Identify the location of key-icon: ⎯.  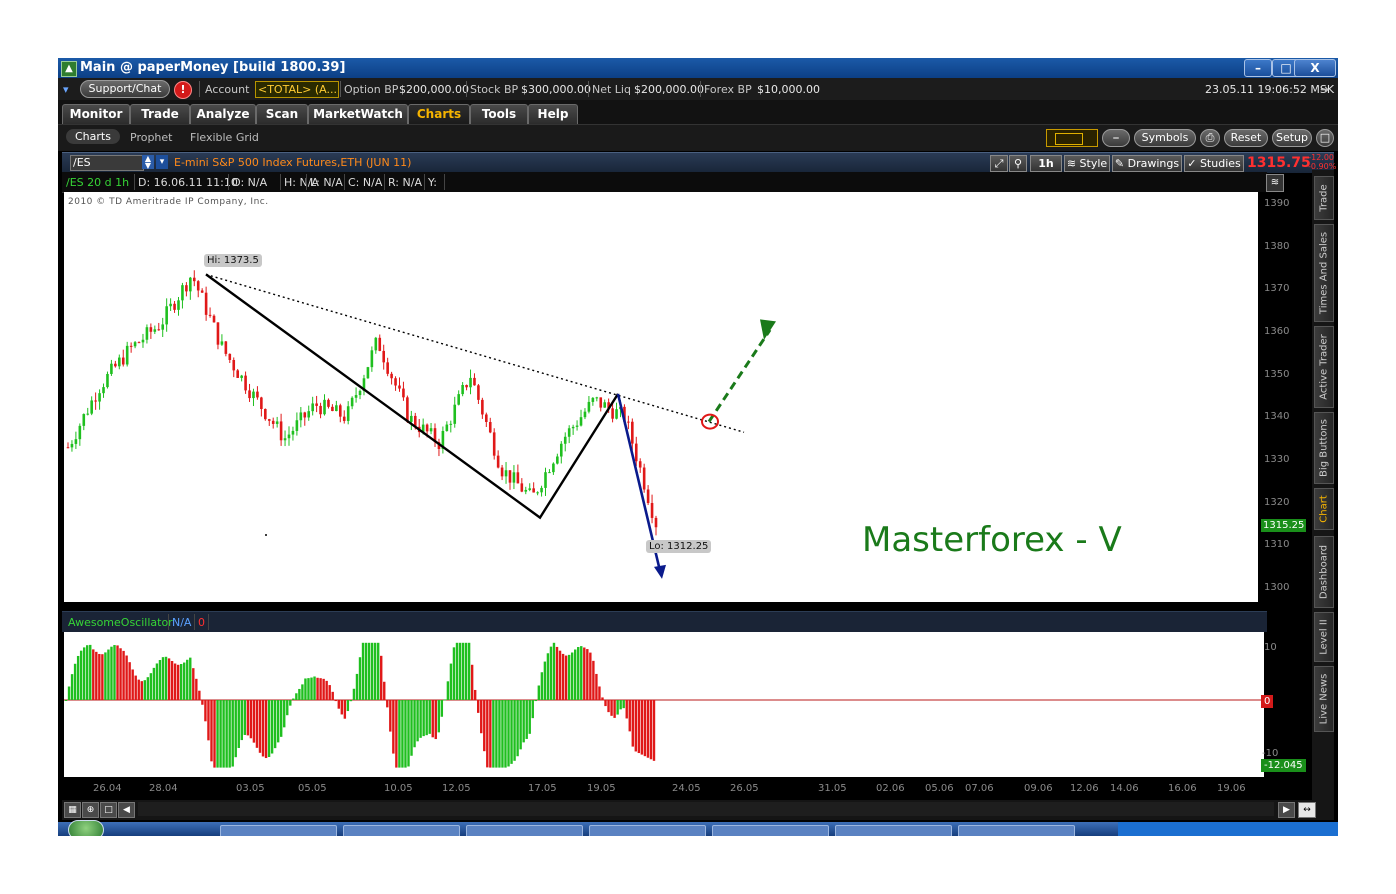
(1116, 138).